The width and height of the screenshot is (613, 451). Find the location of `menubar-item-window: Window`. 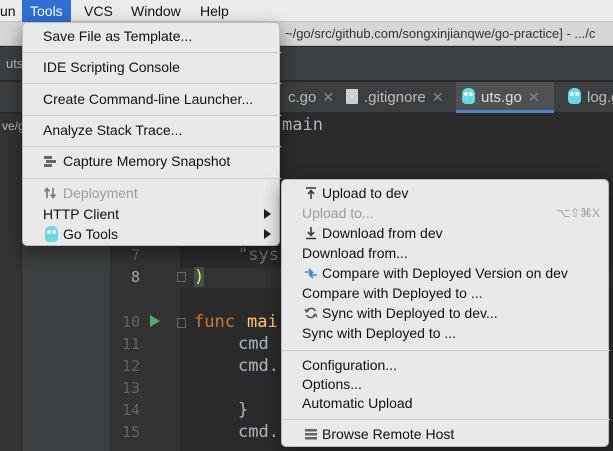

menubar-item-window: Window is located at coordinates (156, 11).